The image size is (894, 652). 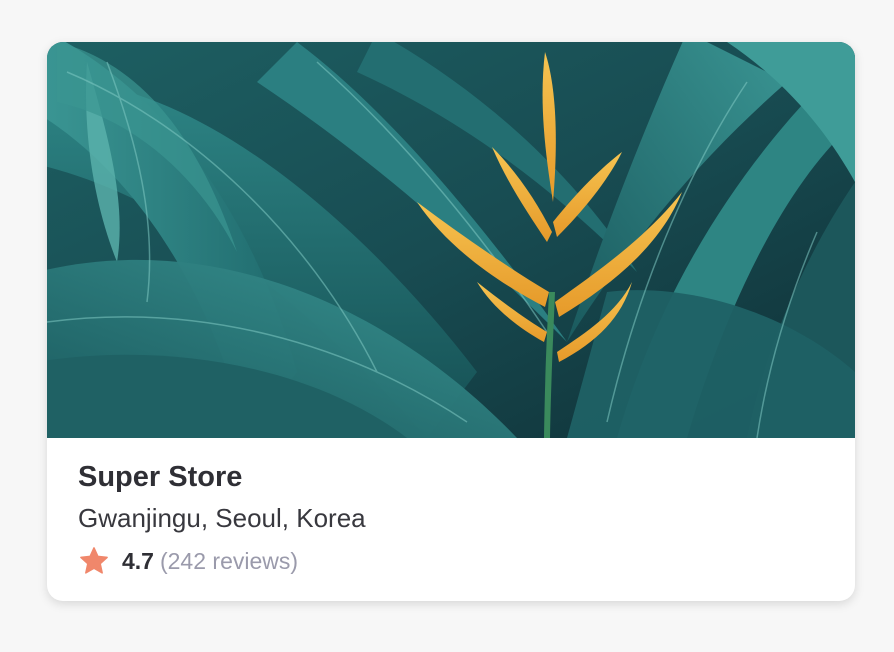 What do you see at coordinates (451, 477) in the screenshot?
I see `store-title: Super Store` at bounding box center [451, 477].